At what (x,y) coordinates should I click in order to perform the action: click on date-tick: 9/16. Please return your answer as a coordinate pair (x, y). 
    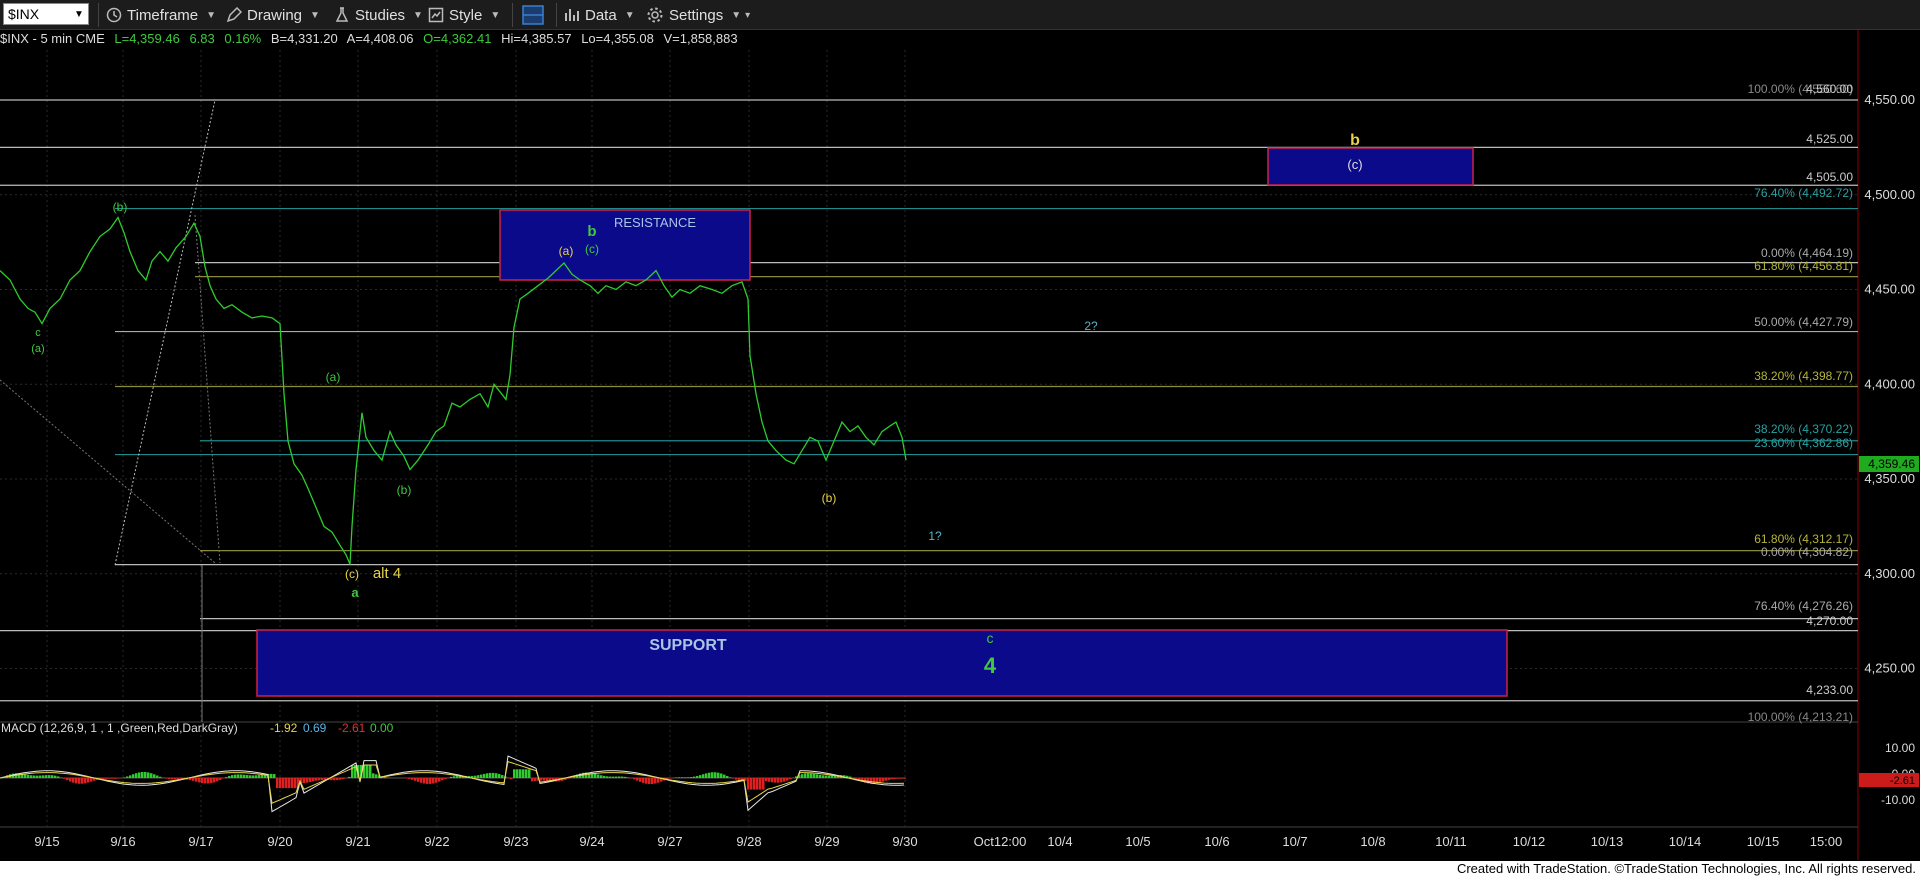
    Looking at the image, I should click on (122, 841).